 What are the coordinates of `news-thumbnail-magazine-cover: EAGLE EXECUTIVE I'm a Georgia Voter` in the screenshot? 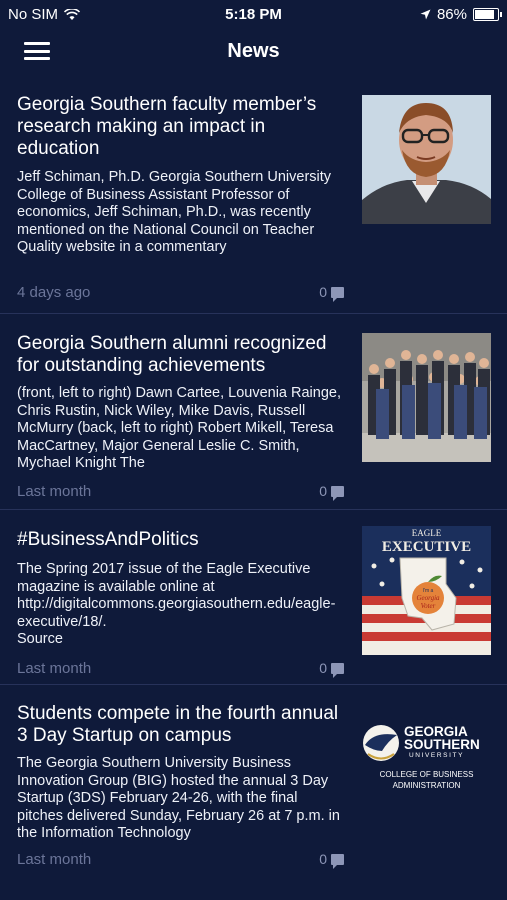 It's located at (426, 590).